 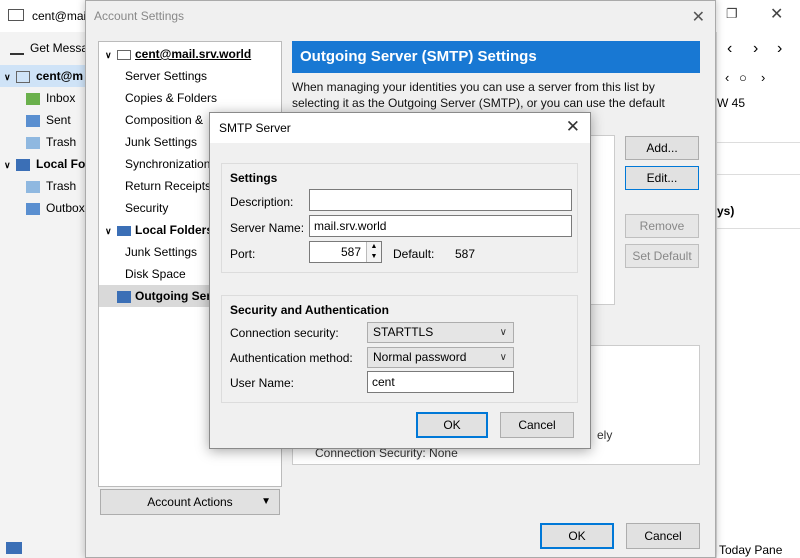 I want to click on folder-label: Local Fol, so click(x=61, y=164).